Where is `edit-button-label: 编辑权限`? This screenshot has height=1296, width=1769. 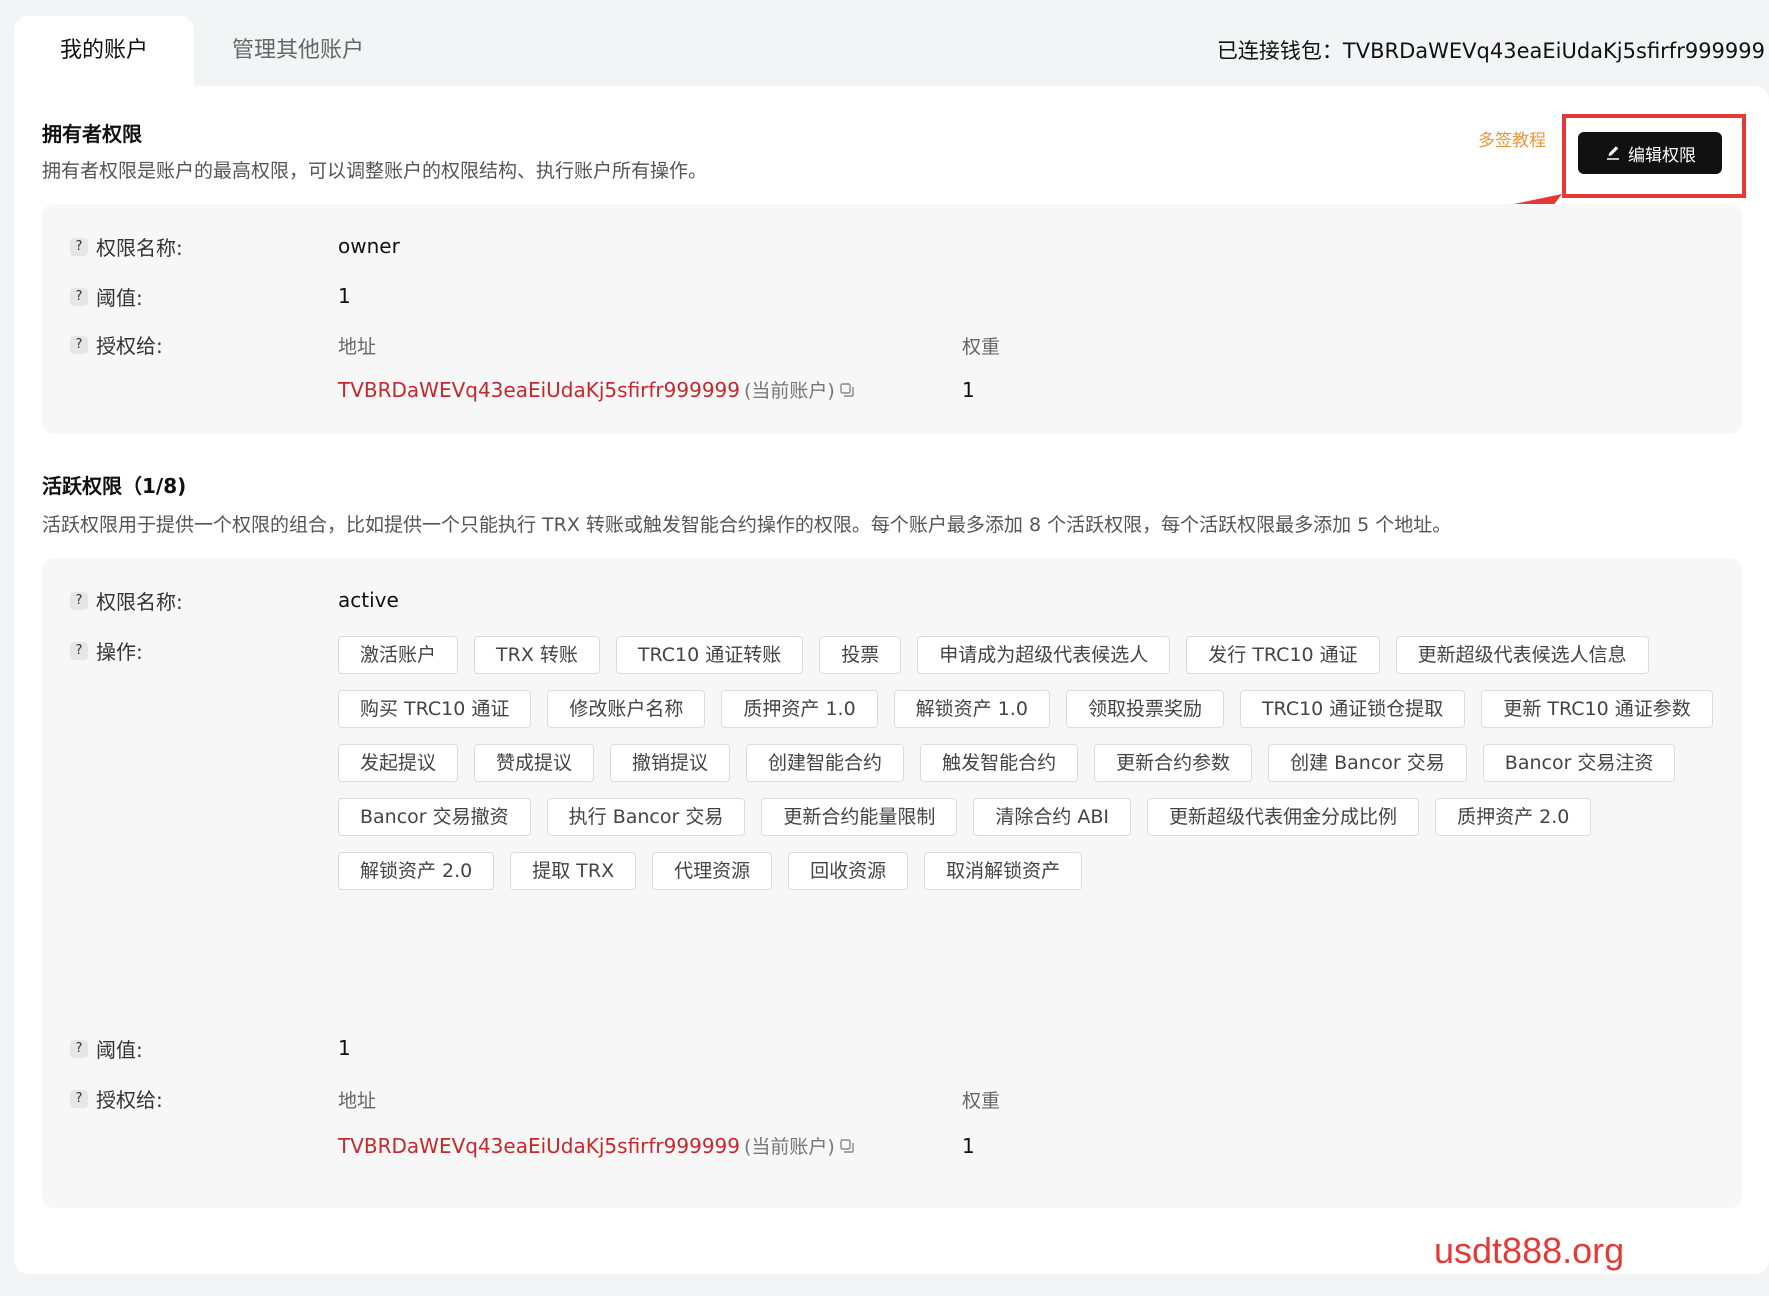 edit-button-label: 编辑权限 is located at coordinates (1662, 155).